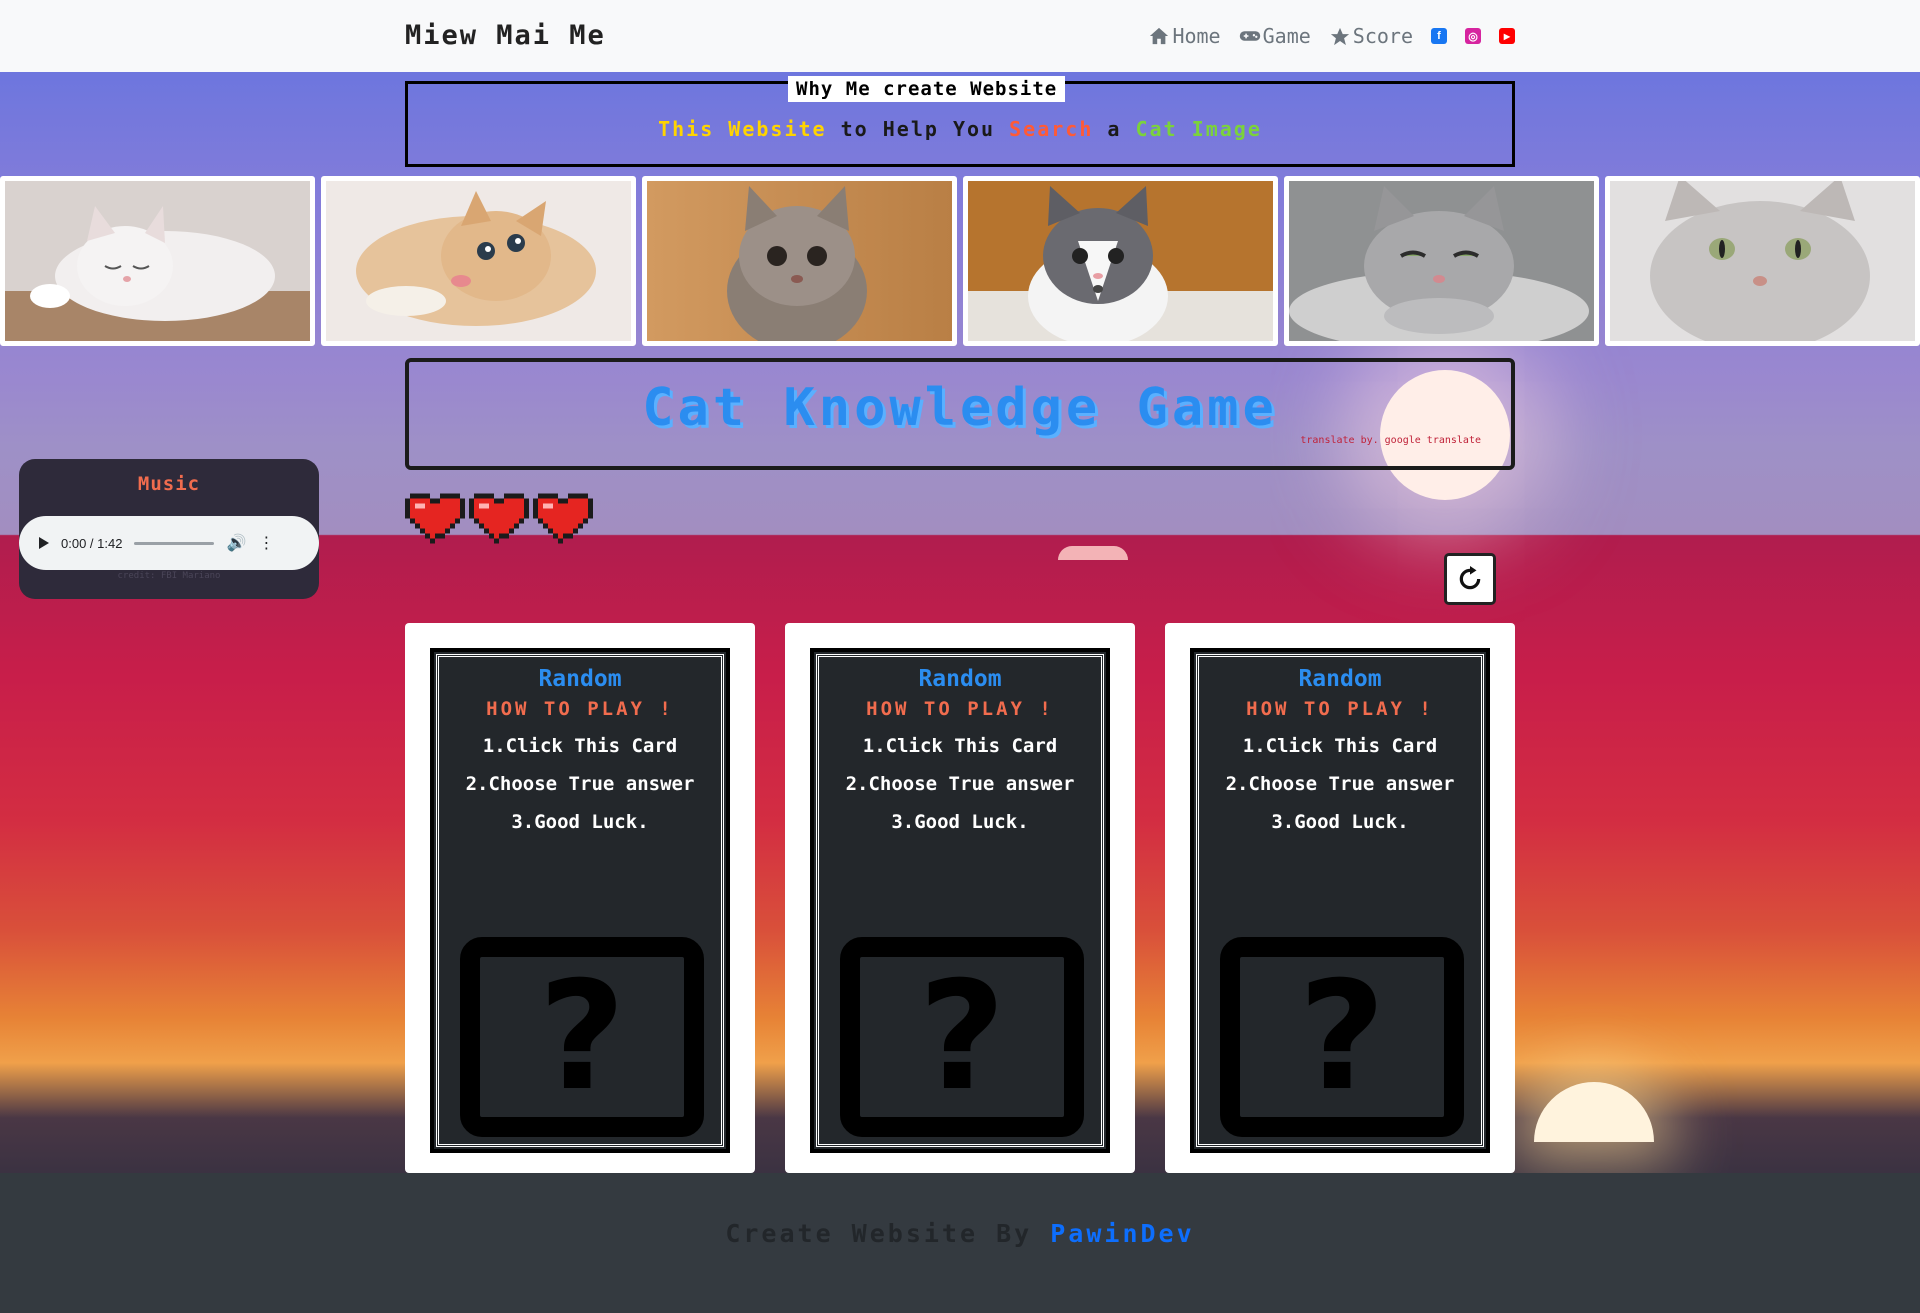 This screenshot has width=1920, height=1313. I want to click on refresh-icon, so click(1470, 578).